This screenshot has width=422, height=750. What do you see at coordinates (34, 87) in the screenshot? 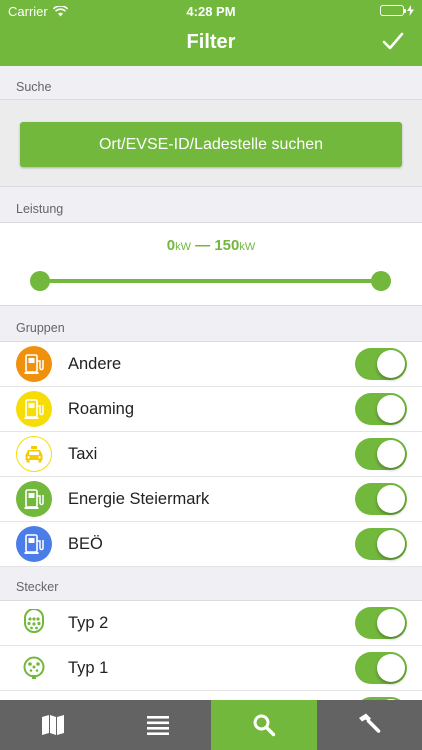
I see `section-label-search: Suche` at bounding box center [34, 87].